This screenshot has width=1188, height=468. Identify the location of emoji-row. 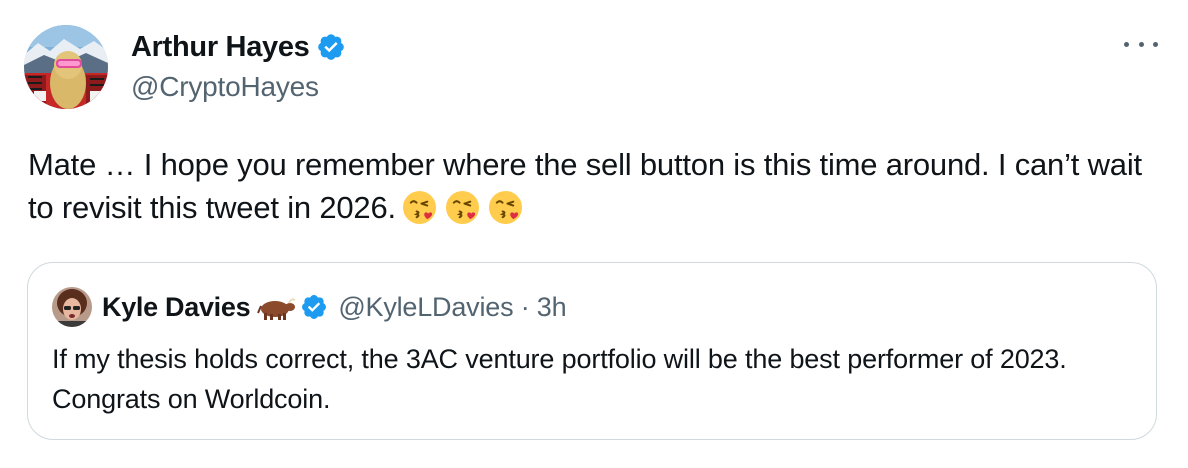
(462, 207).